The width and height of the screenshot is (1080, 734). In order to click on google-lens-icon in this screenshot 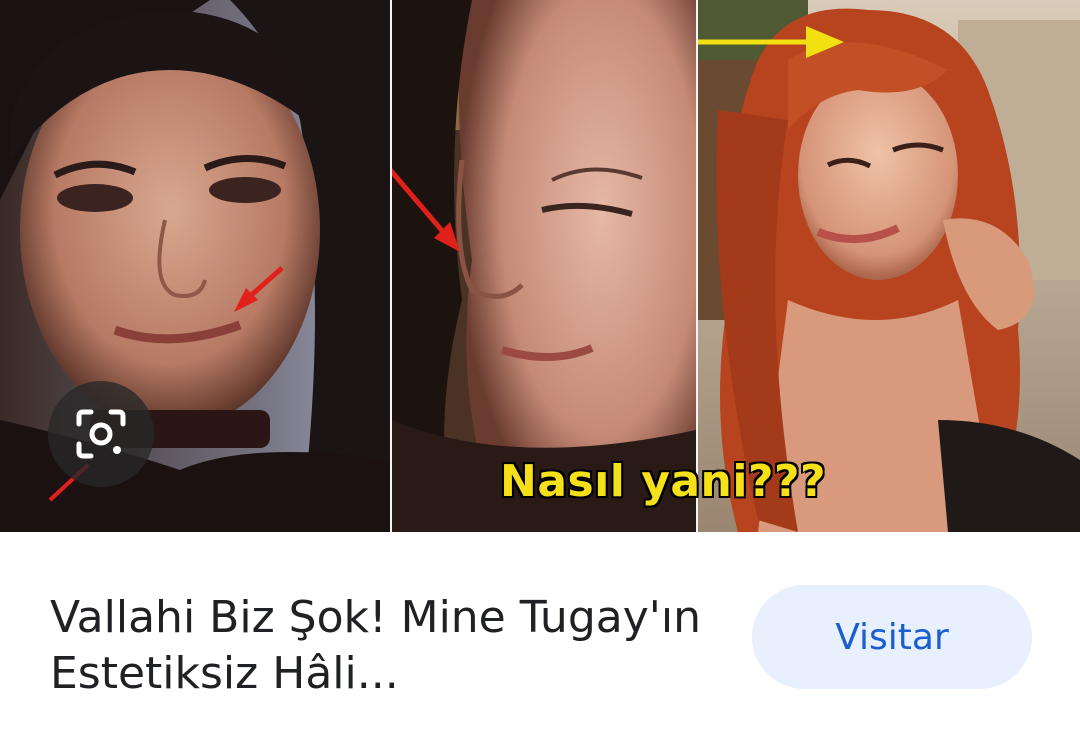, I will do `click(101, 434)`.